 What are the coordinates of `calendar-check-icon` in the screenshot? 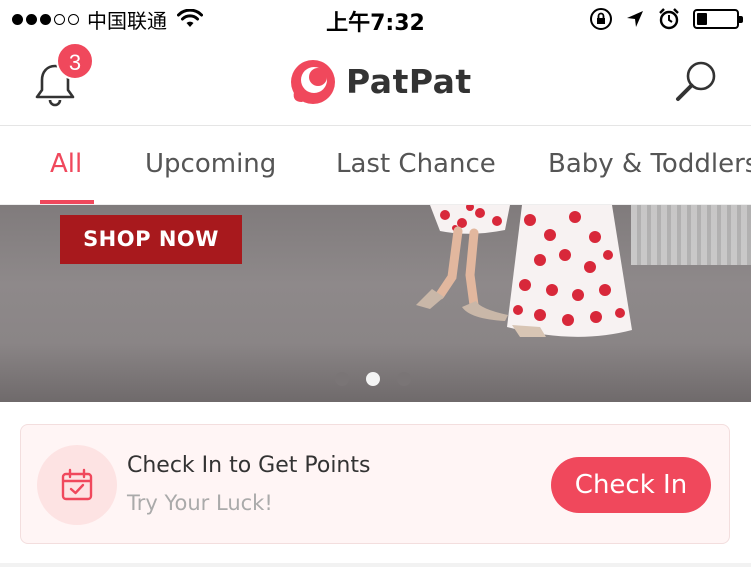 It's located at (77, 484).